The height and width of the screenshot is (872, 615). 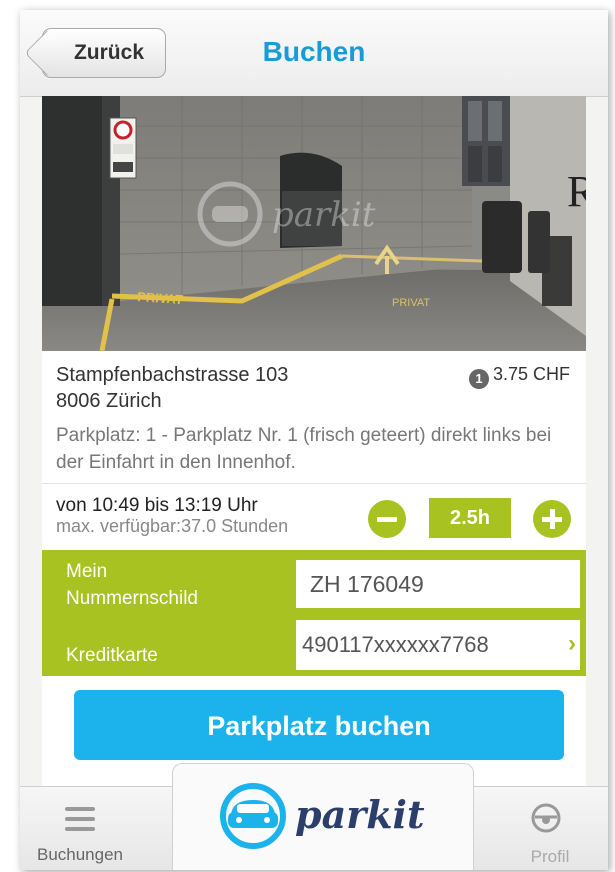 I want to click on tab-bookings: Buchungen, so click(x=95, y=828).